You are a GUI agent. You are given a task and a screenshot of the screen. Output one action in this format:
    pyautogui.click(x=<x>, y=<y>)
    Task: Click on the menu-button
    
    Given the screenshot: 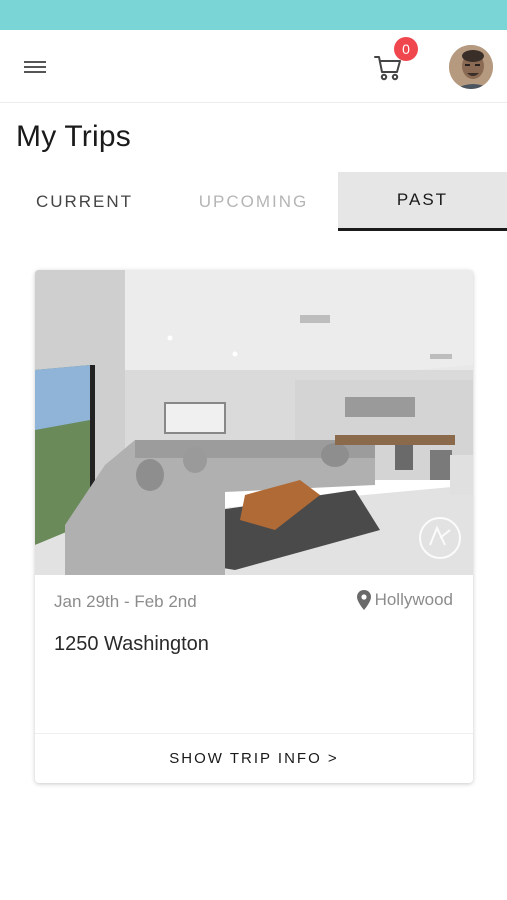 What is the action you would take?
    pyautogui.click(x=35, y=67)
    